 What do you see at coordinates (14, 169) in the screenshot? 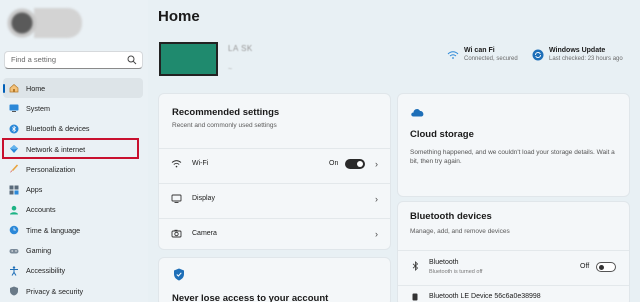
I see `brush-icon` at bounding box center [14, 169].